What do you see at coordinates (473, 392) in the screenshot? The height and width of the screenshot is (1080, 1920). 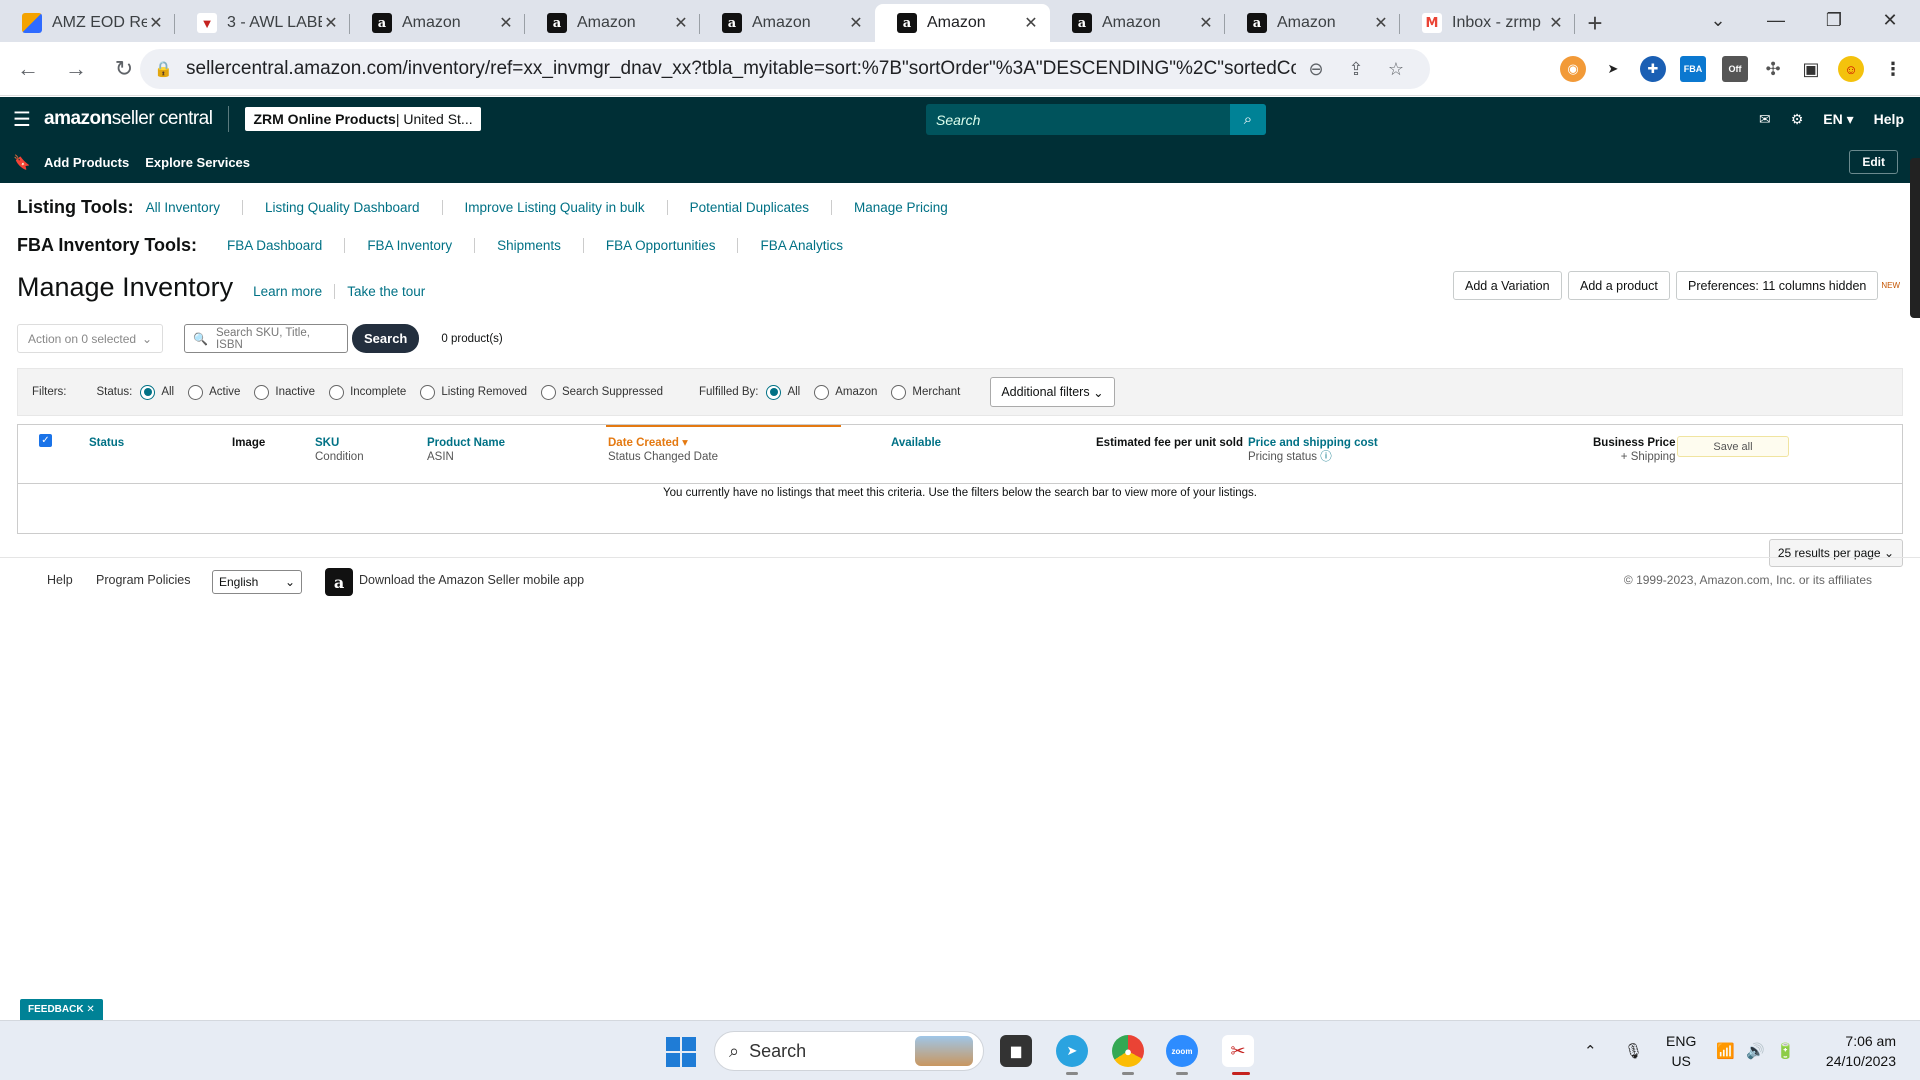 I see `status-radio-listing-removed: Listing Removed` at bounding box center [473, 392].